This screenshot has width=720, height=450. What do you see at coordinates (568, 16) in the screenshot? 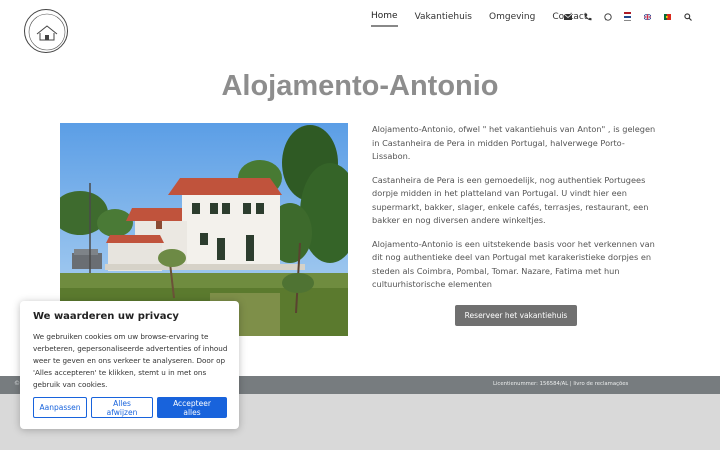
I see `envelope-icon` at bounding box center [568, 16].